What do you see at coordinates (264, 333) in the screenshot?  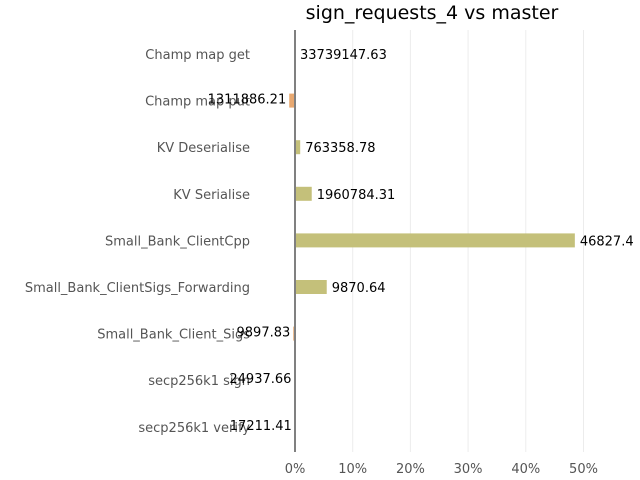 I see `data-label: 9897.83` at bounding box center [264, 333].